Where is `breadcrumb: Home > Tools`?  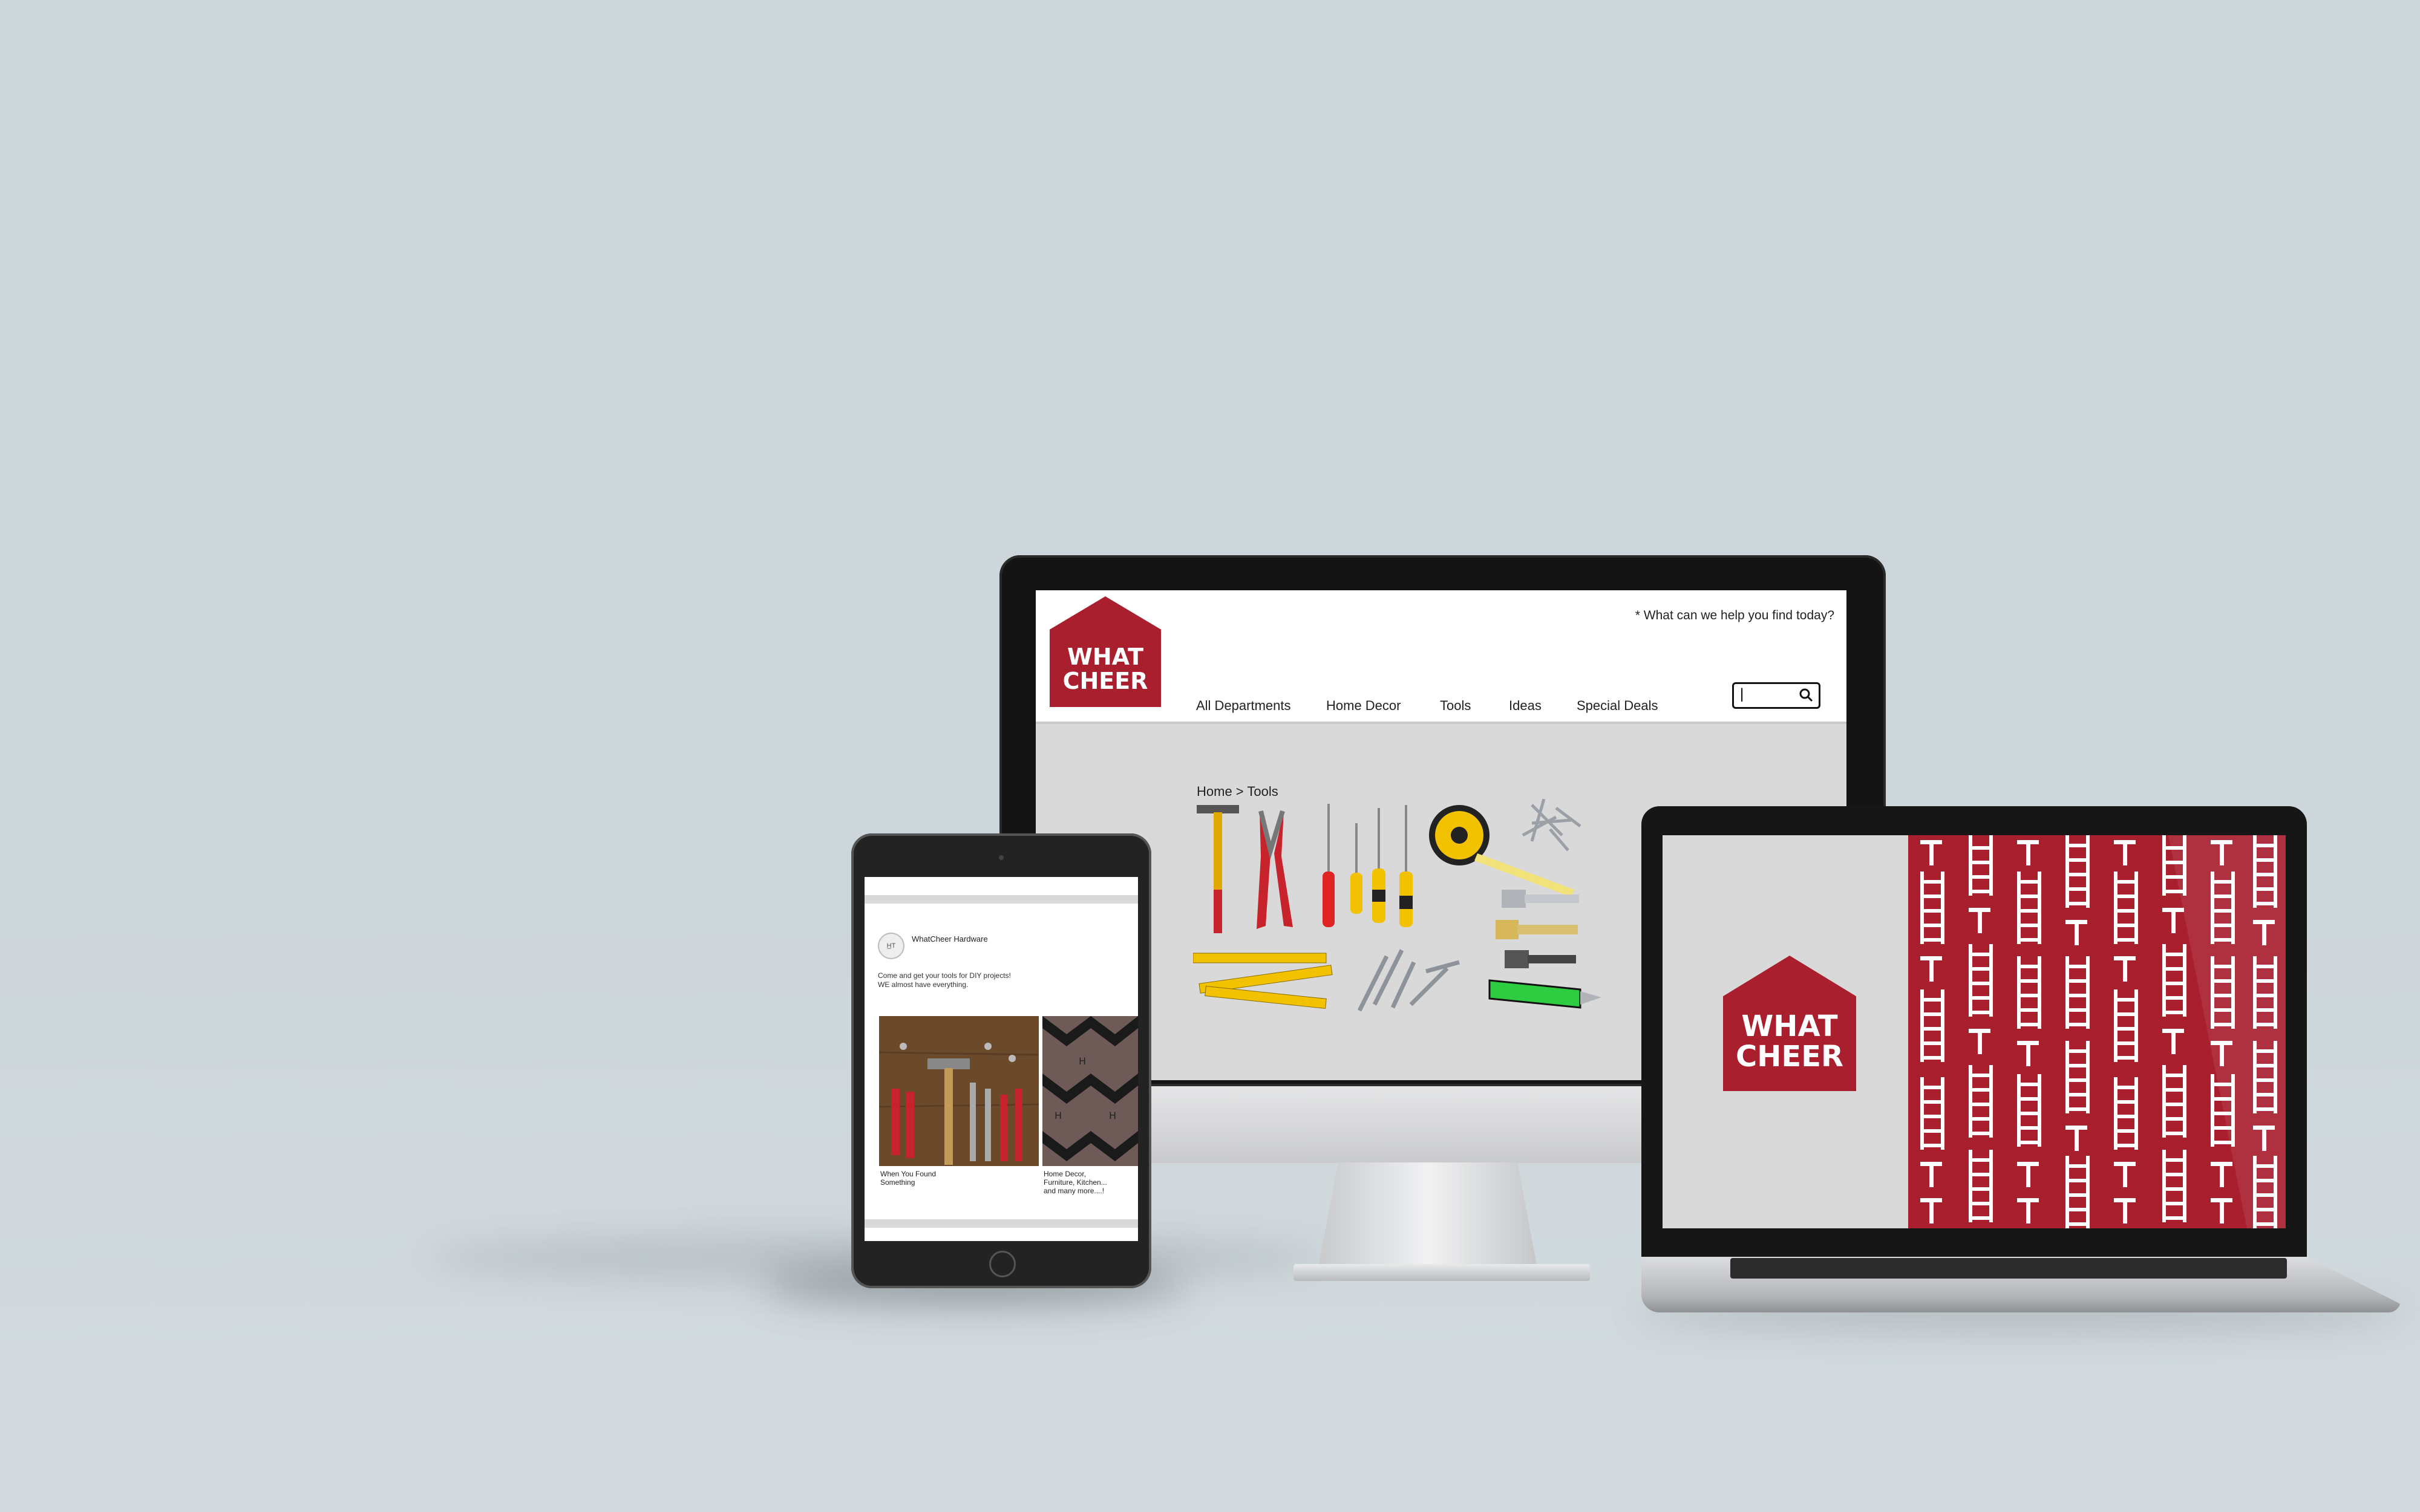
breadcrumb: Home > Tools is located at coordinates (1237, 792).